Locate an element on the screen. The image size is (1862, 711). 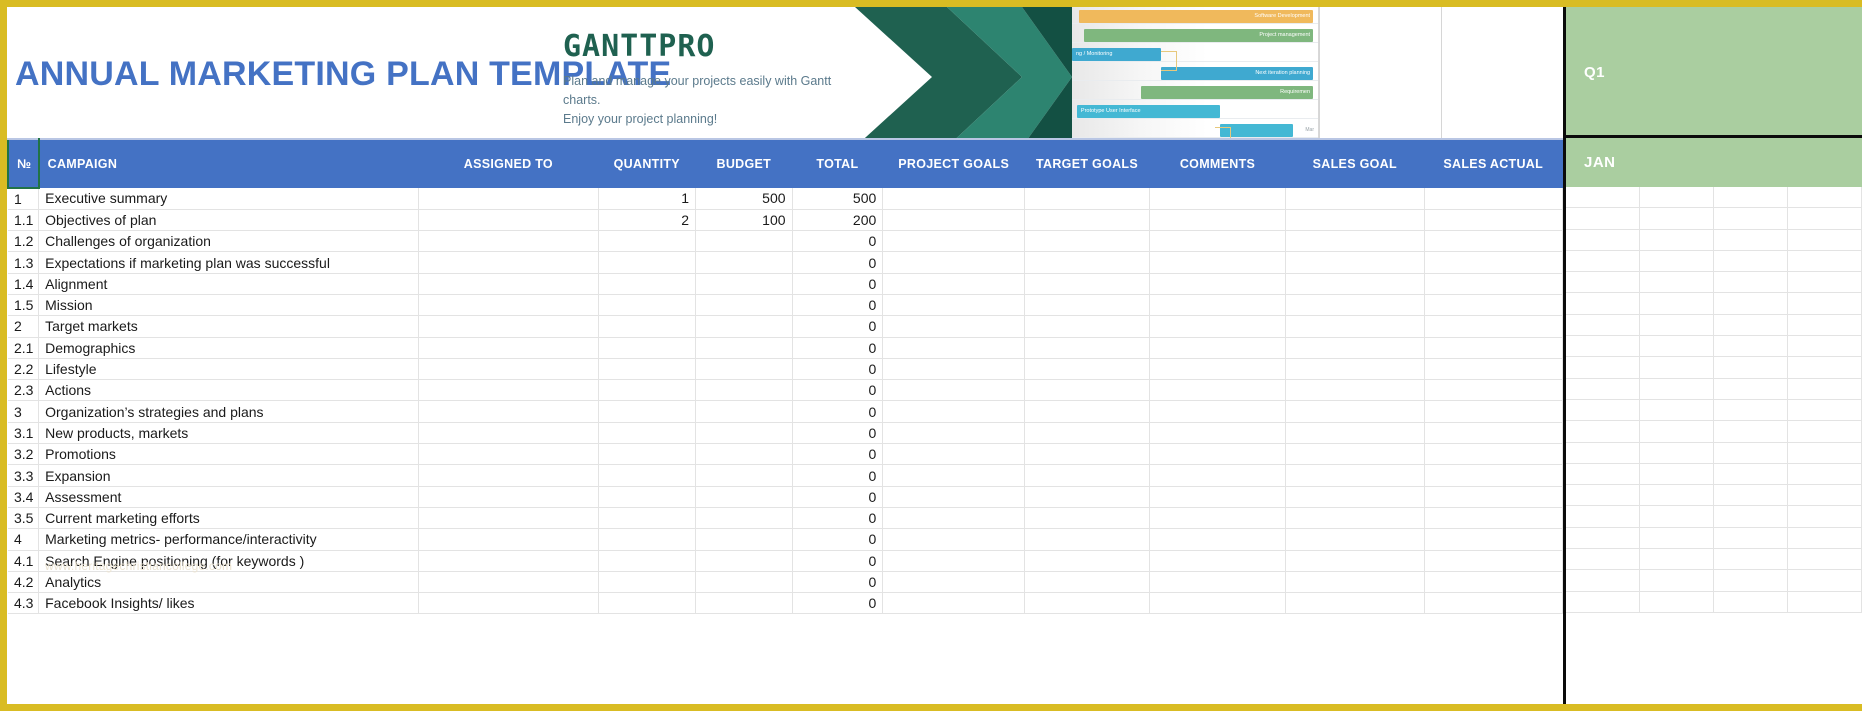
column-header-campaign: CAMPAIGN is located at coordinates (228, 163).